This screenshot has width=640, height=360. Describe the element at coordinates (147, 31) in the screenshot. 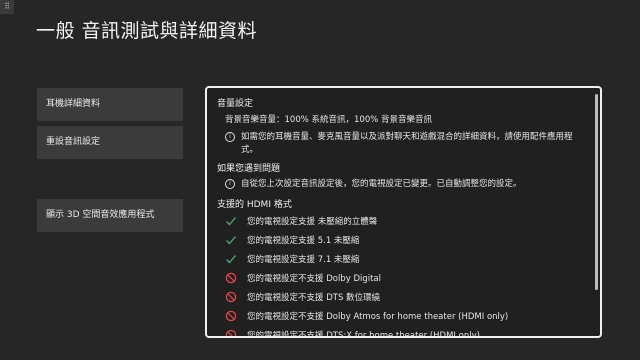

I see `page-title: 一般 音訊測試與詳細資料` at that location.